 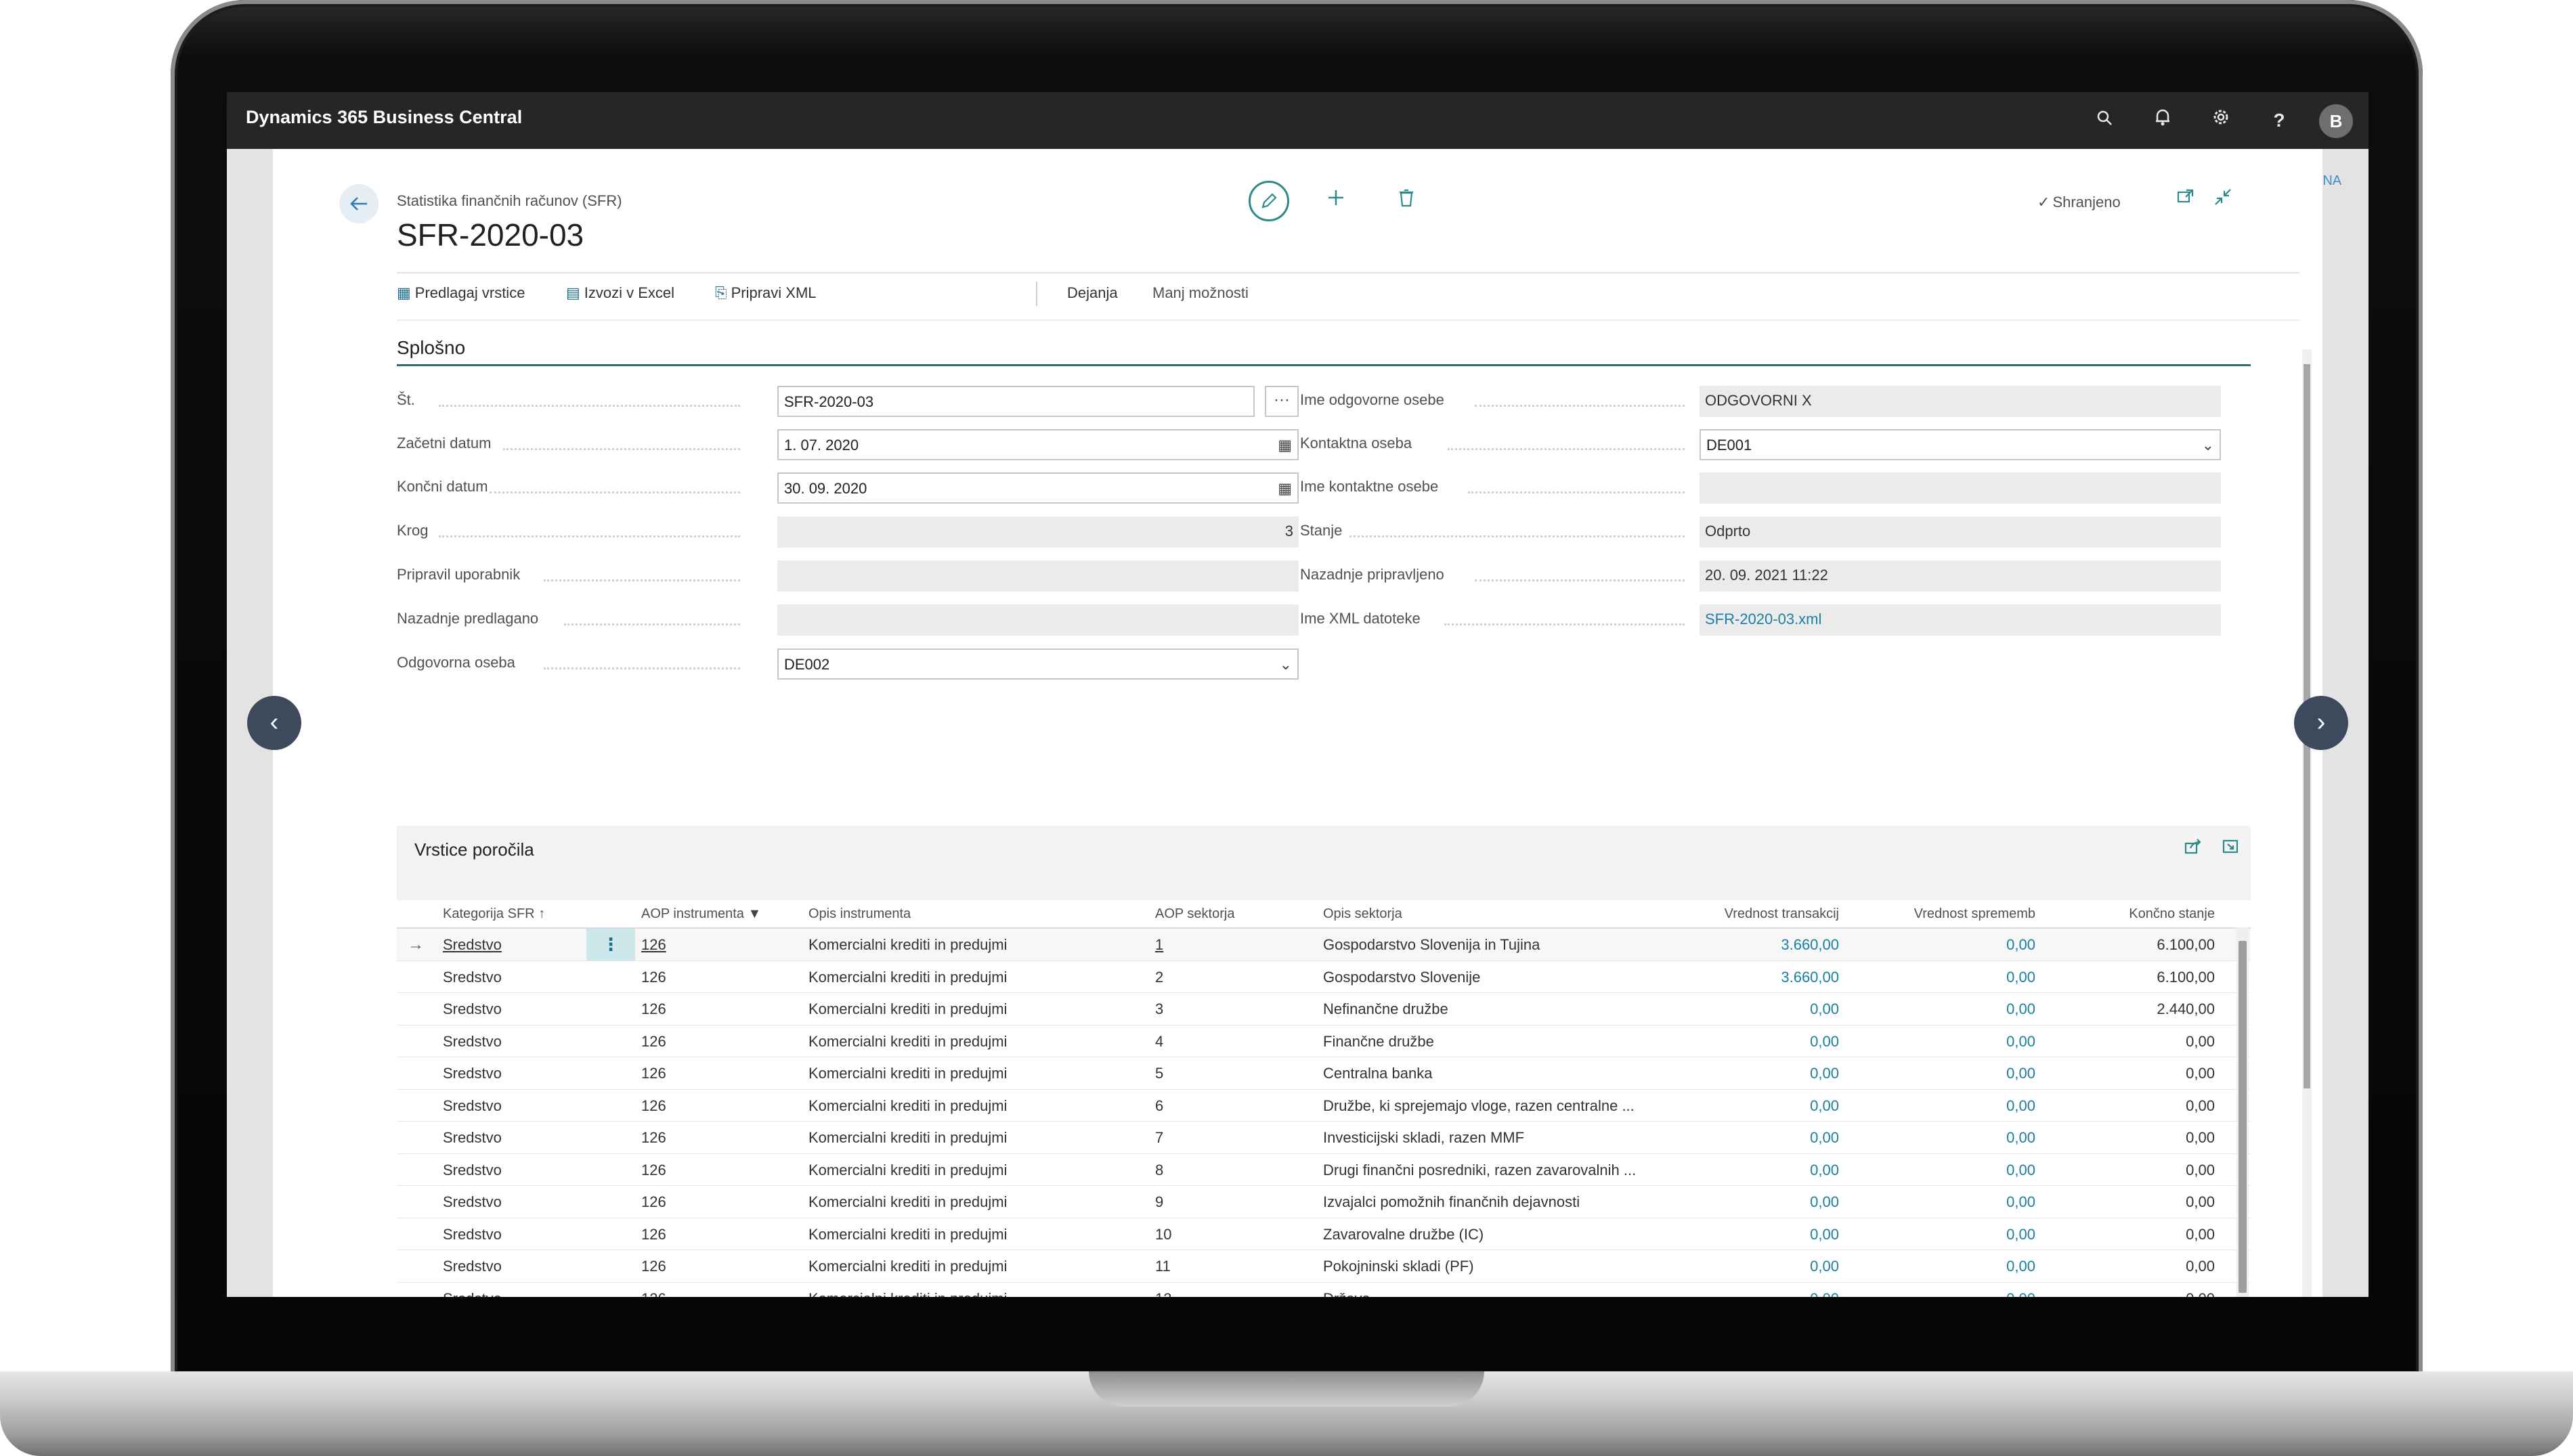 I want to click on cell-sector-desc: Pokojninski skladi (PF), so click(x=1492, y=1266).